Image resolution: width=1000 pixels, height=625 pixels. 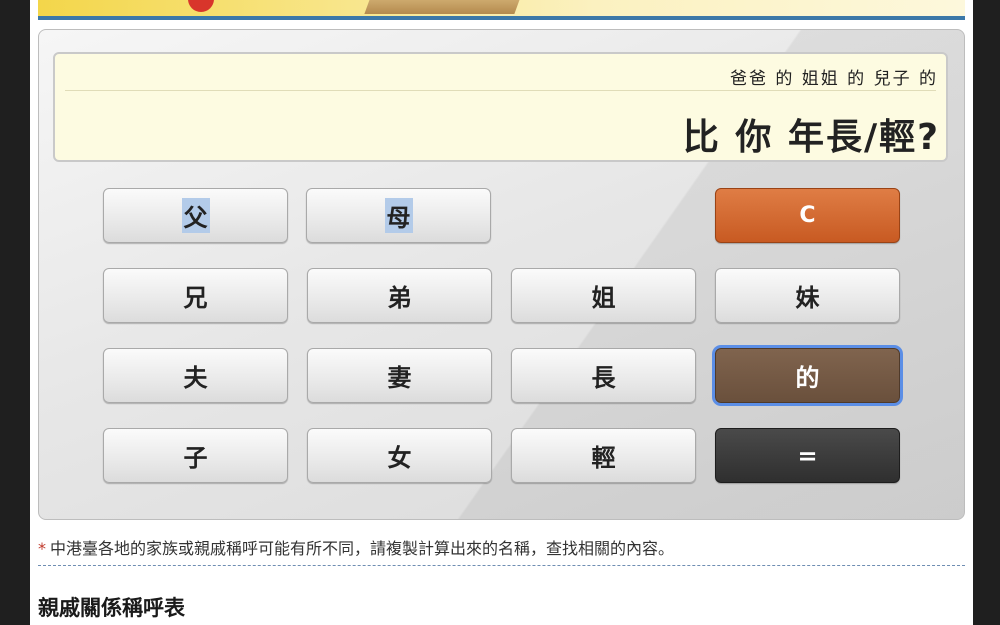 I want to click on display-result: 比 你 年長/輕?, so click(x=811, y=137).